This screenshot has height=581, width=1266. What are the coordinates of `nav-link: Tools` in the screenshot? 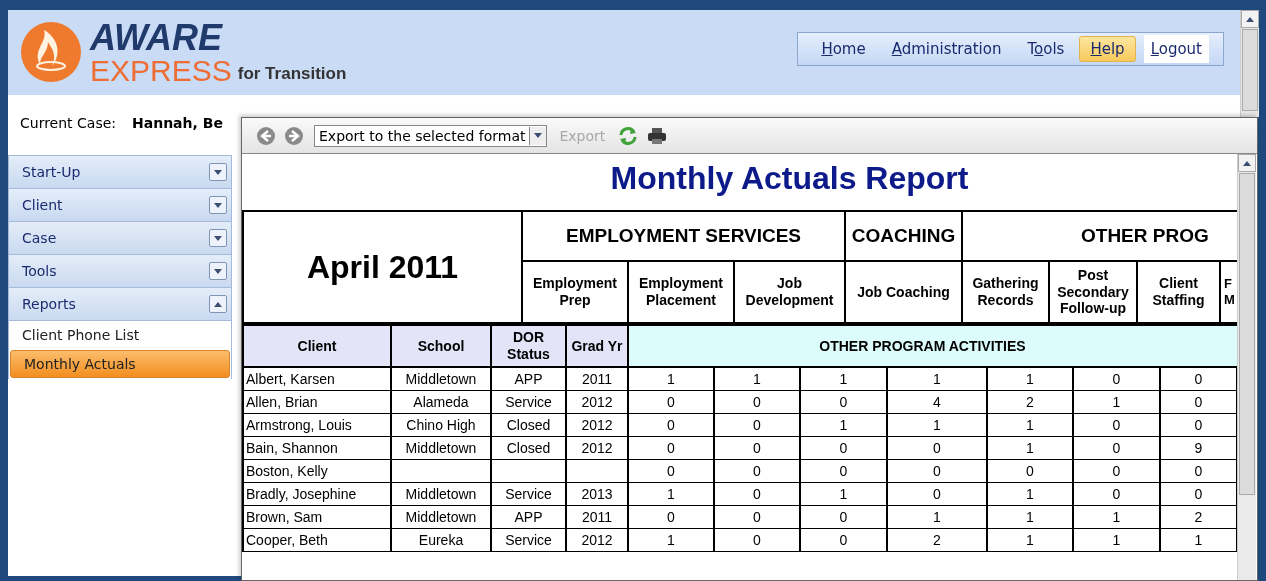 It's located at (1046, 49).